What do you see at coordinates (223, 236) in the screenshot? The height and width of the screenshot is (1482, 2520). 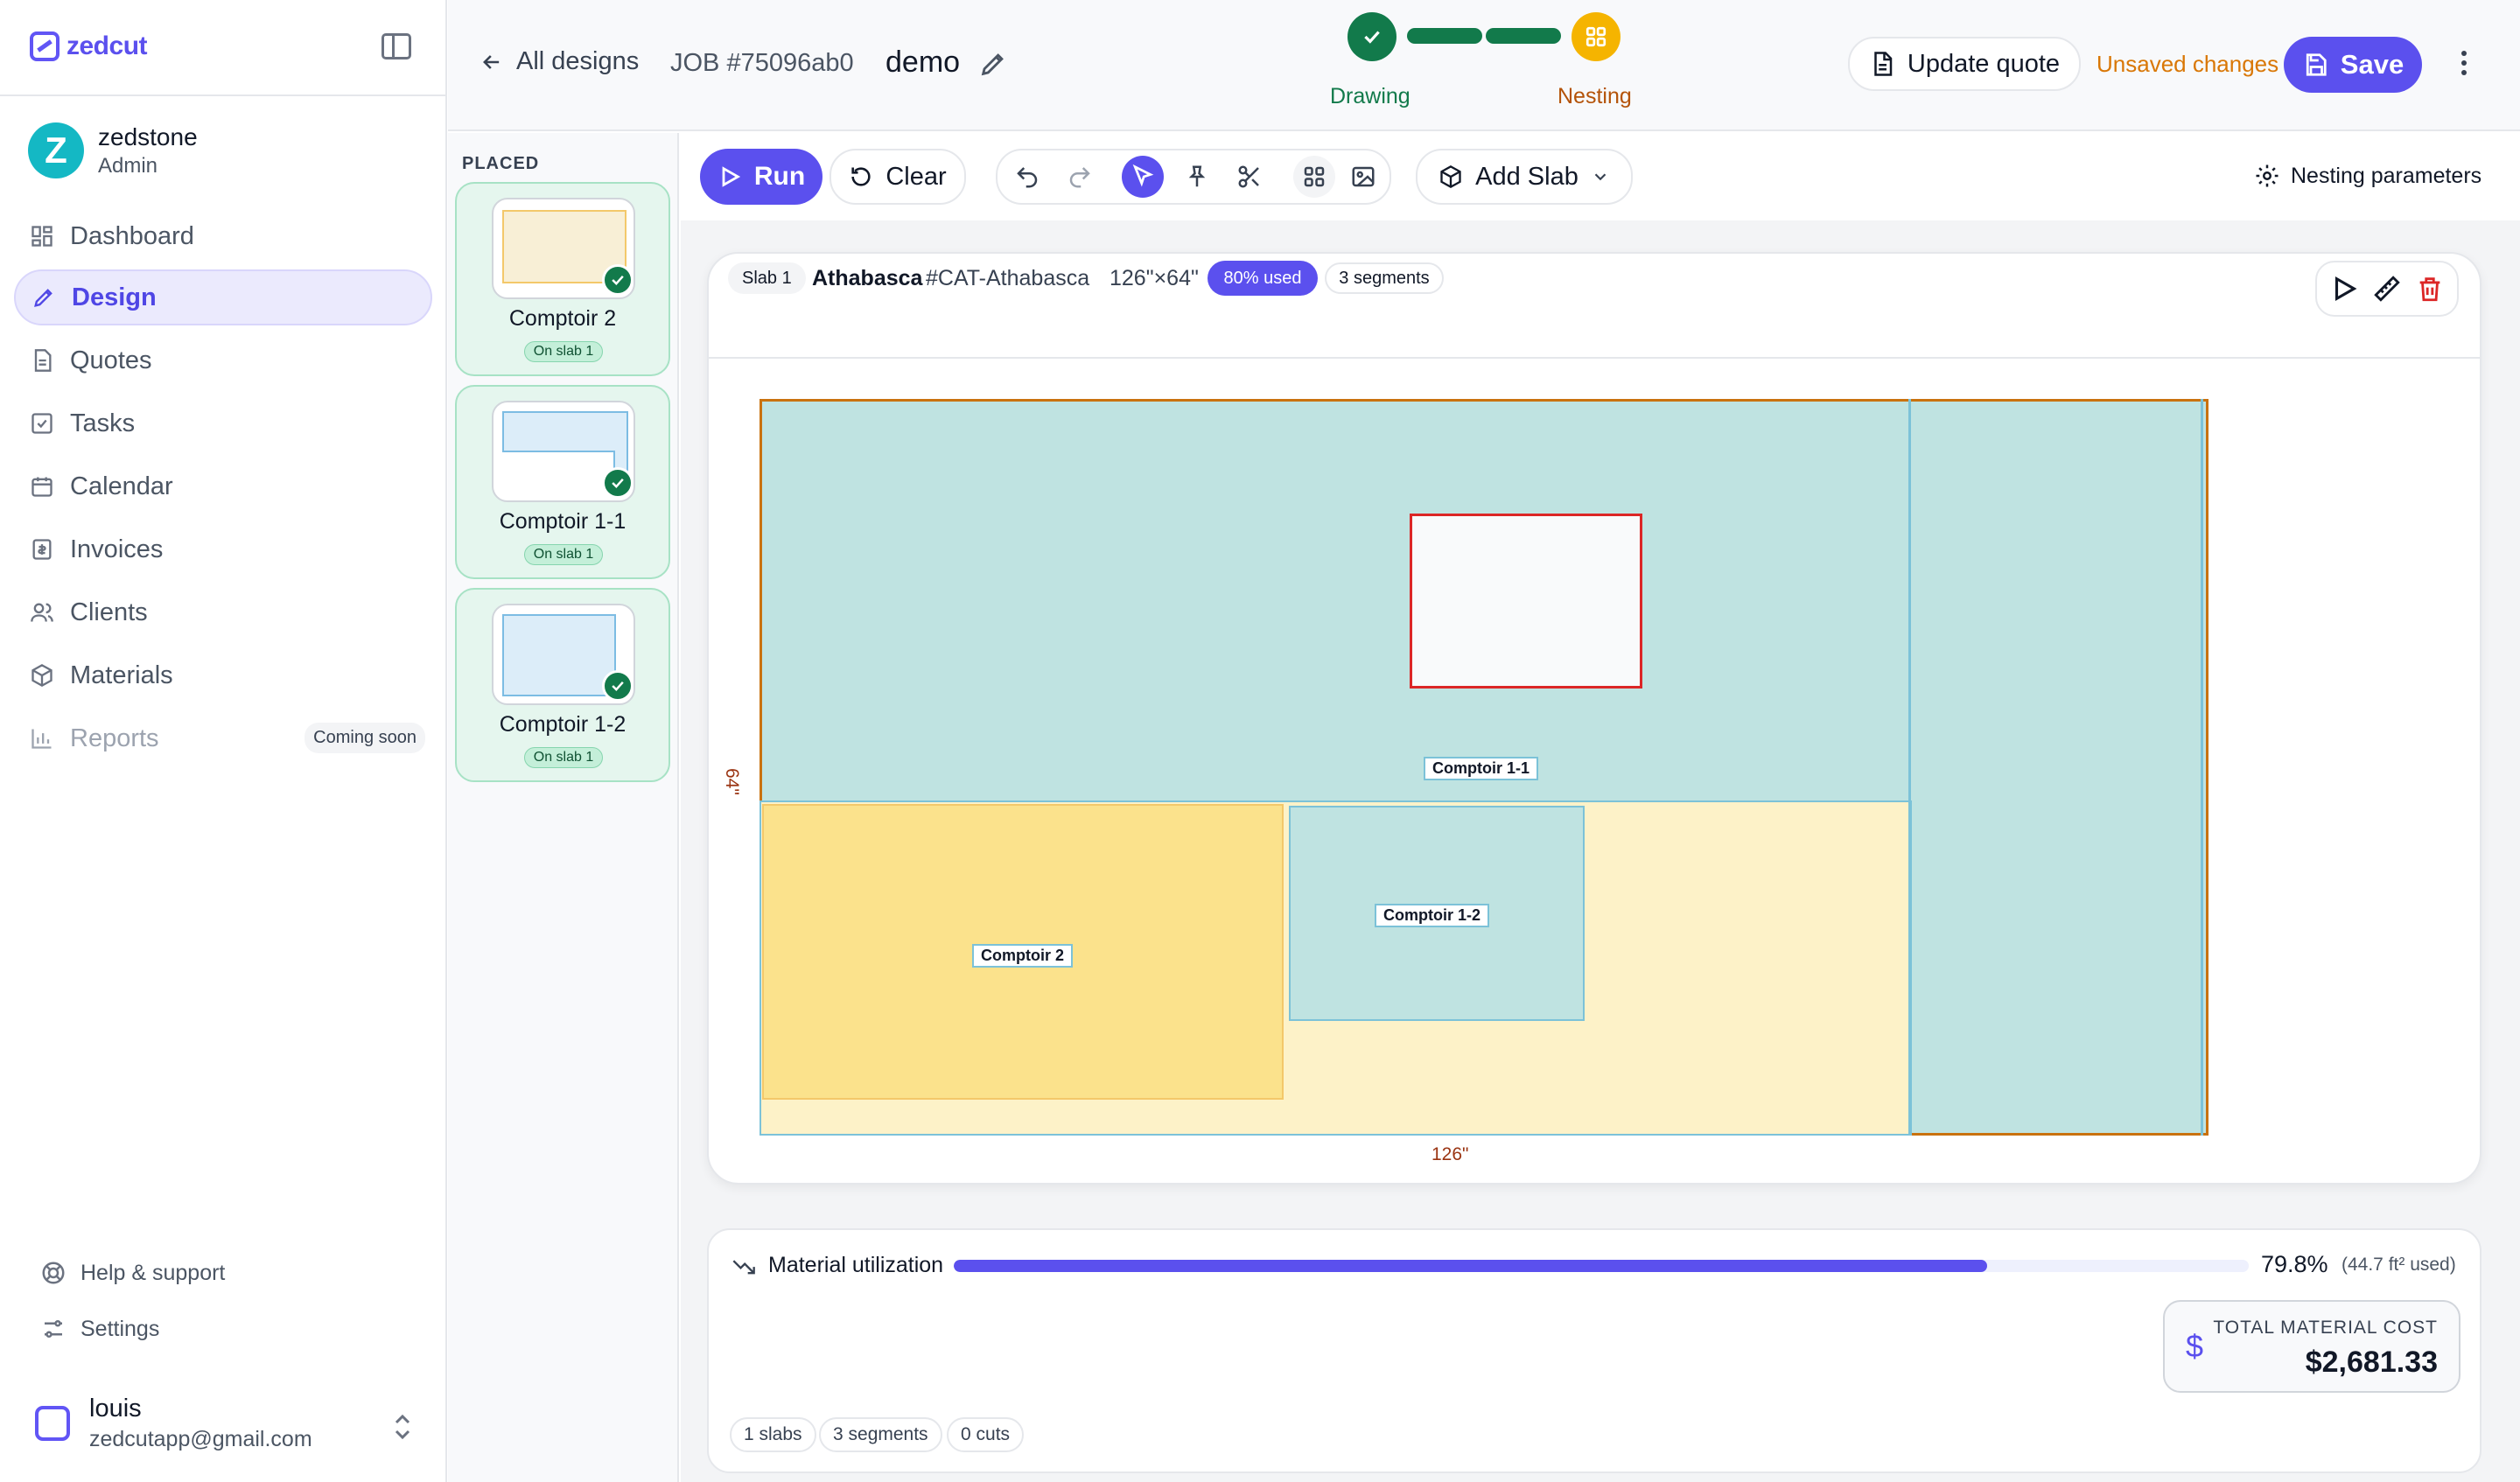 I see `nav-dashboard: Dashboard` at bounding box center [223, 236].